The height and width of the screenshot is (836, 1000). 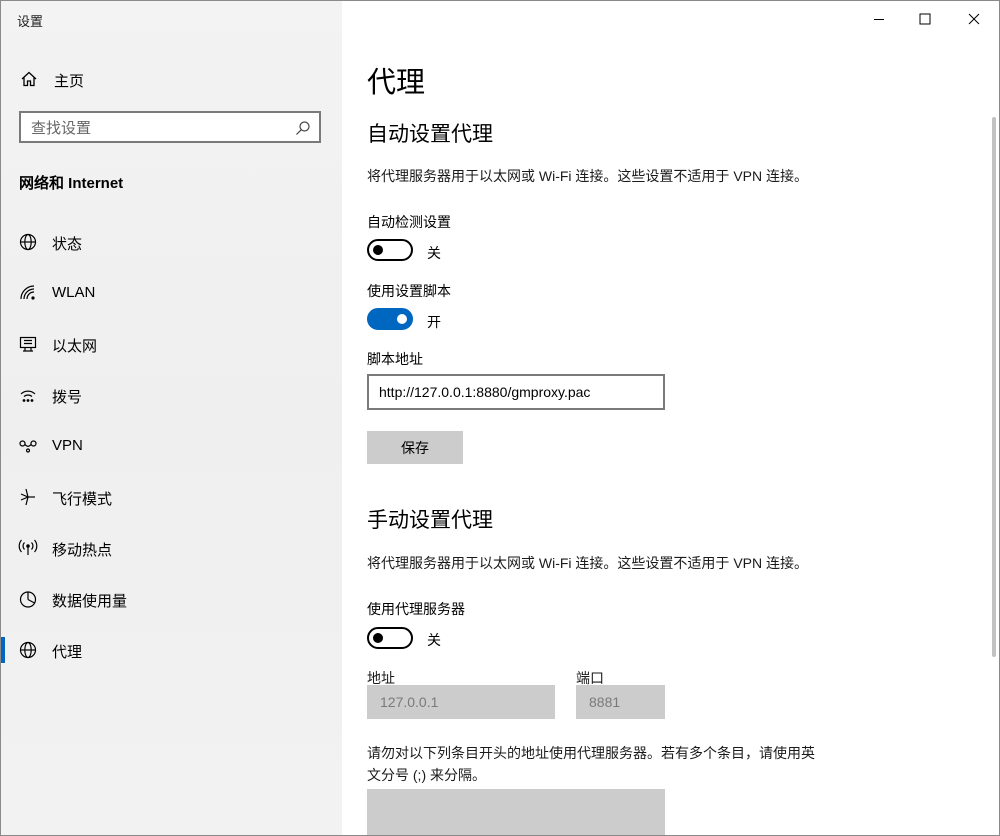 I want to click on sidebar-item-label: 拨号, so click(x=67, y=397).